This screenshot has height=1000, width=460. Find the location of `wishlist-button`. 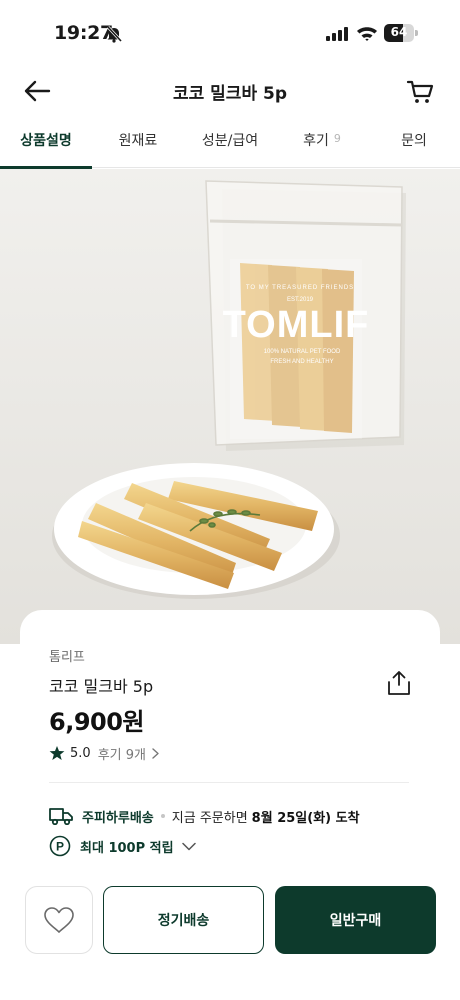

wishlist-button is located at coordinates (59, 920).